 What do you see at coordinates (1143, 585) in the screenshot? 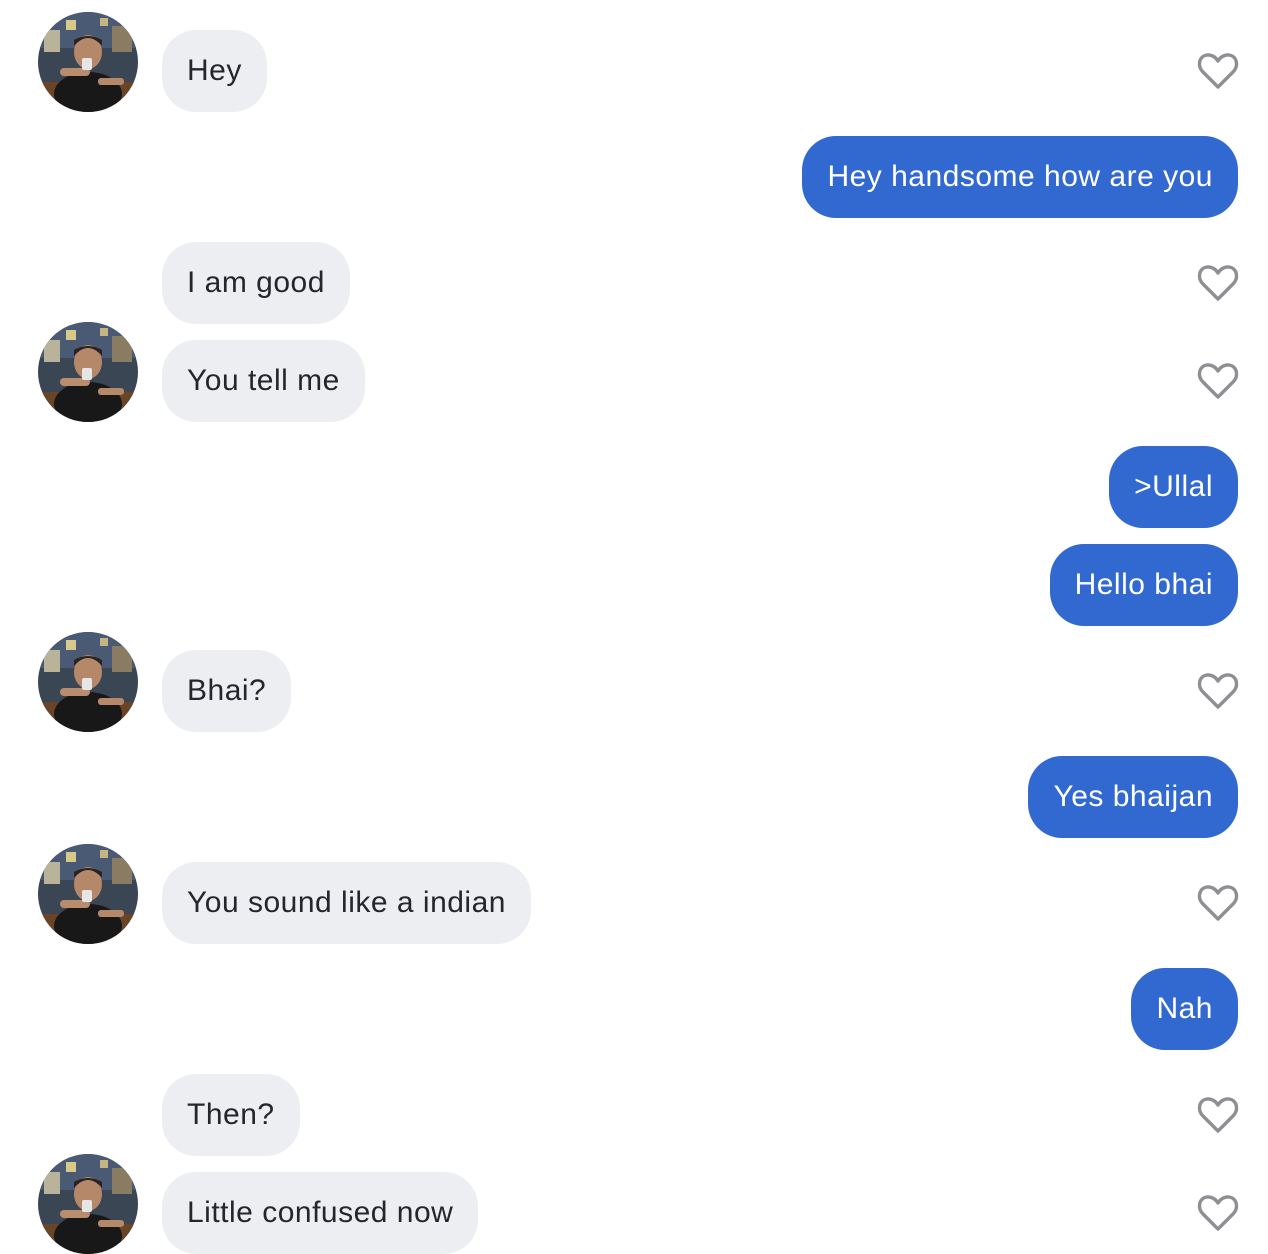
I see `message-bubble-outgoing: Hello bhai` at bounding box center [1143, 585].